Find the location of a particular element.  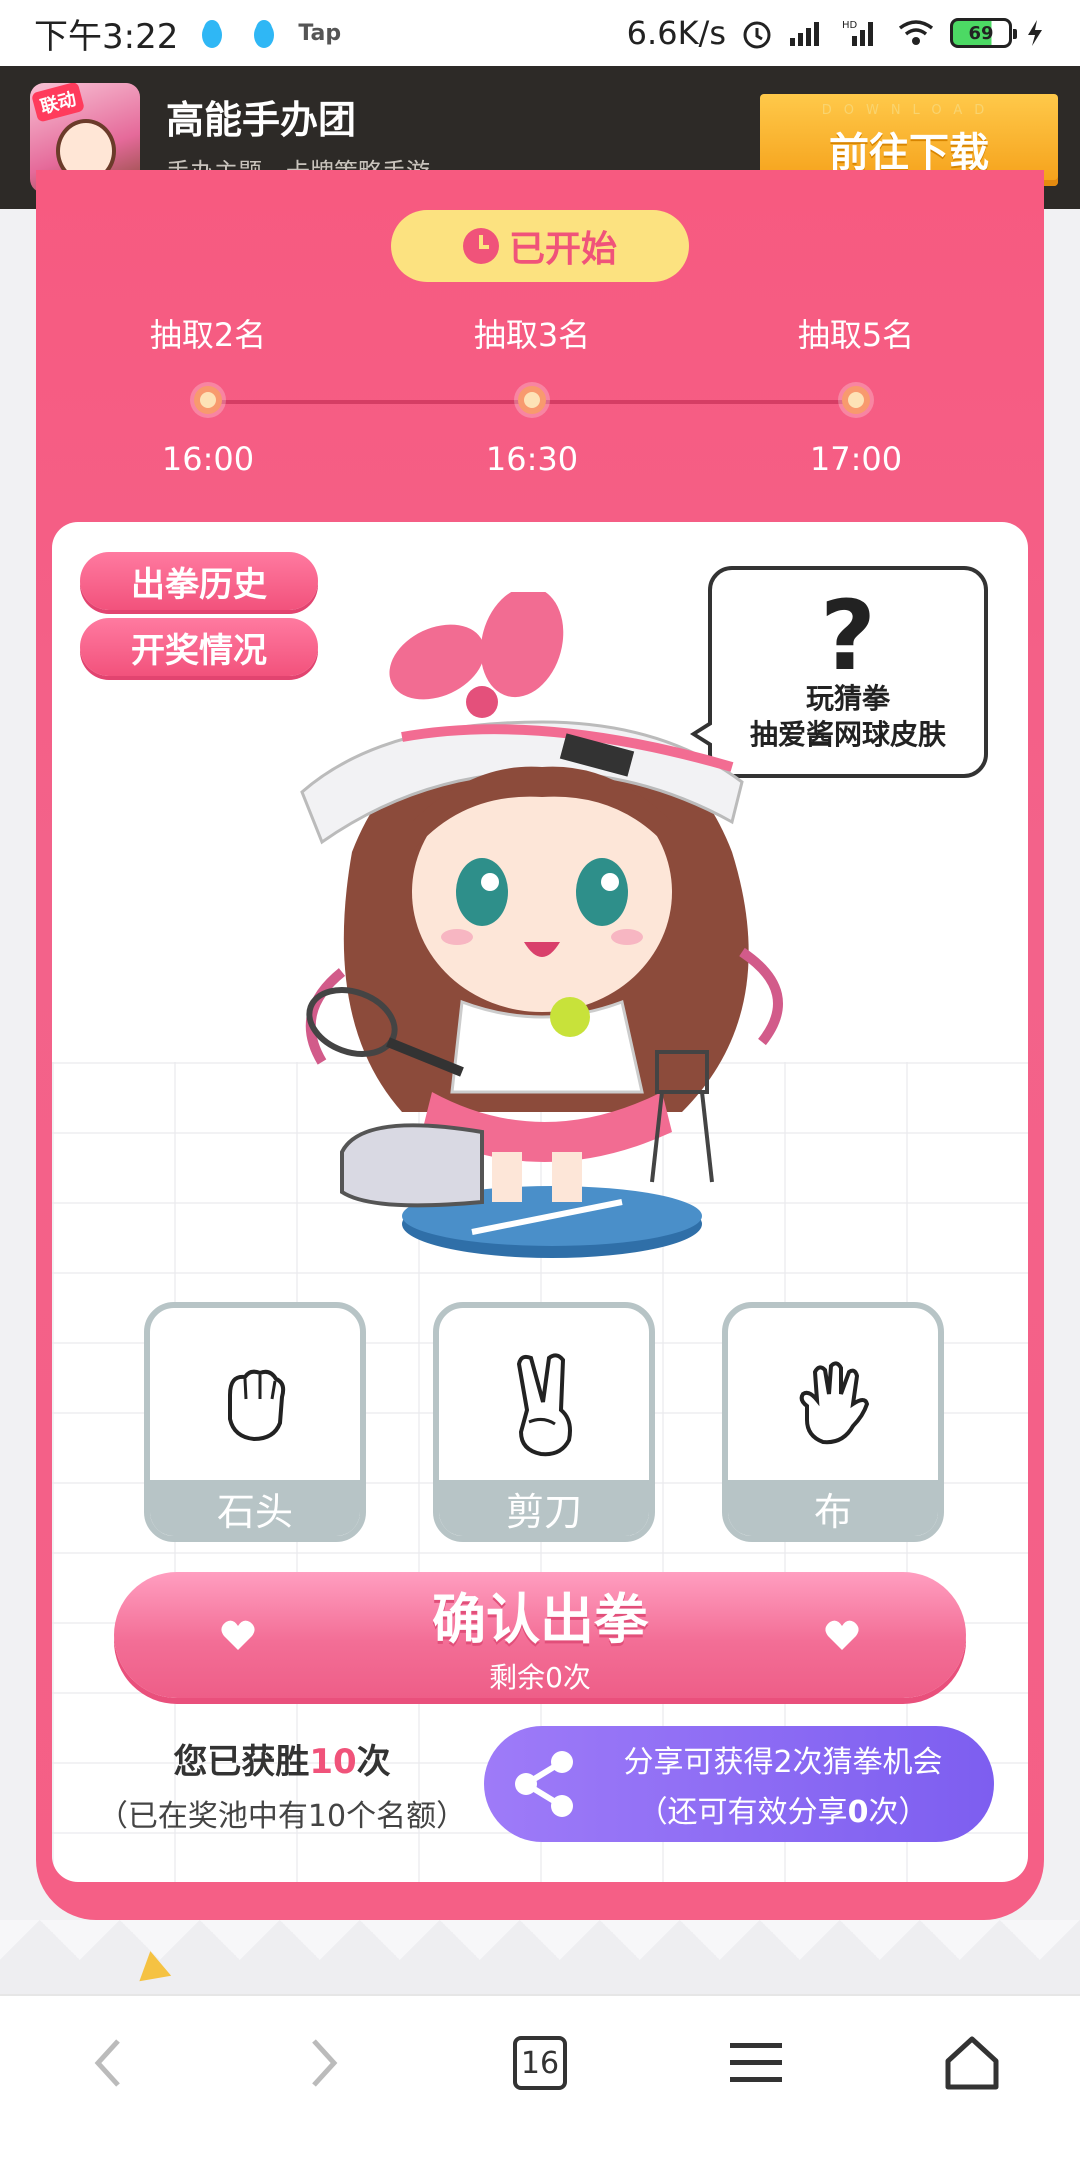

event-status-pill: 已开始 is located at coordinates (540, 246).